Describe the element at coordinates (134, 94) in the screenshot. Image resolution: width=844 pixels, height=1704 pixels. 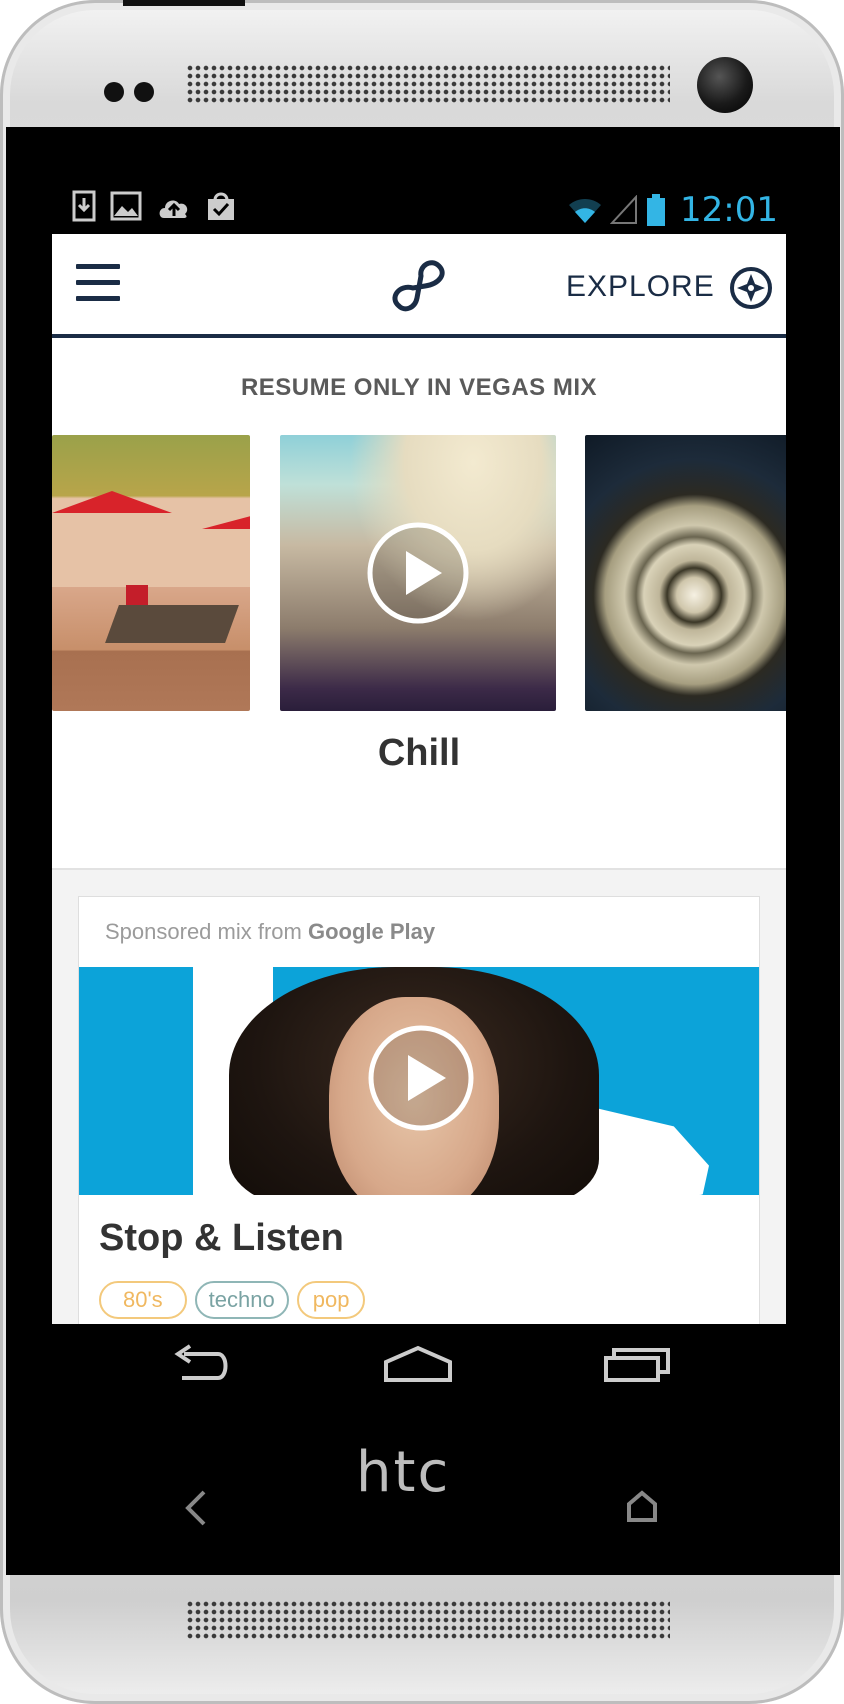
I see `proximity-sensors` at that location.